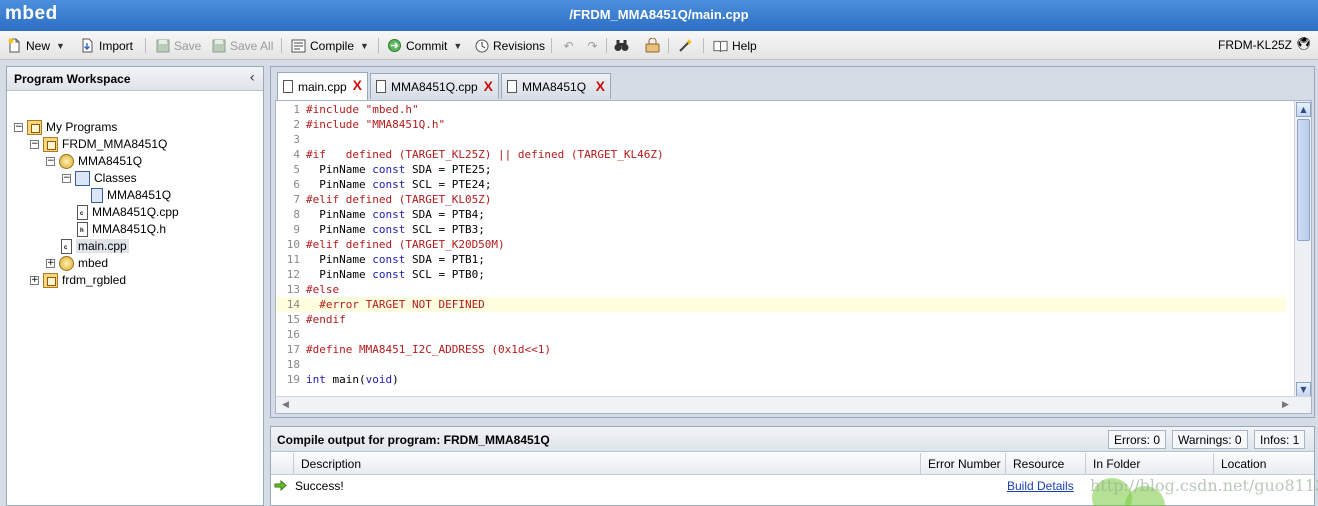 The image size is (1318, 506). I want to click on tree-node-library: MMA8451Q, so click(100, 161).